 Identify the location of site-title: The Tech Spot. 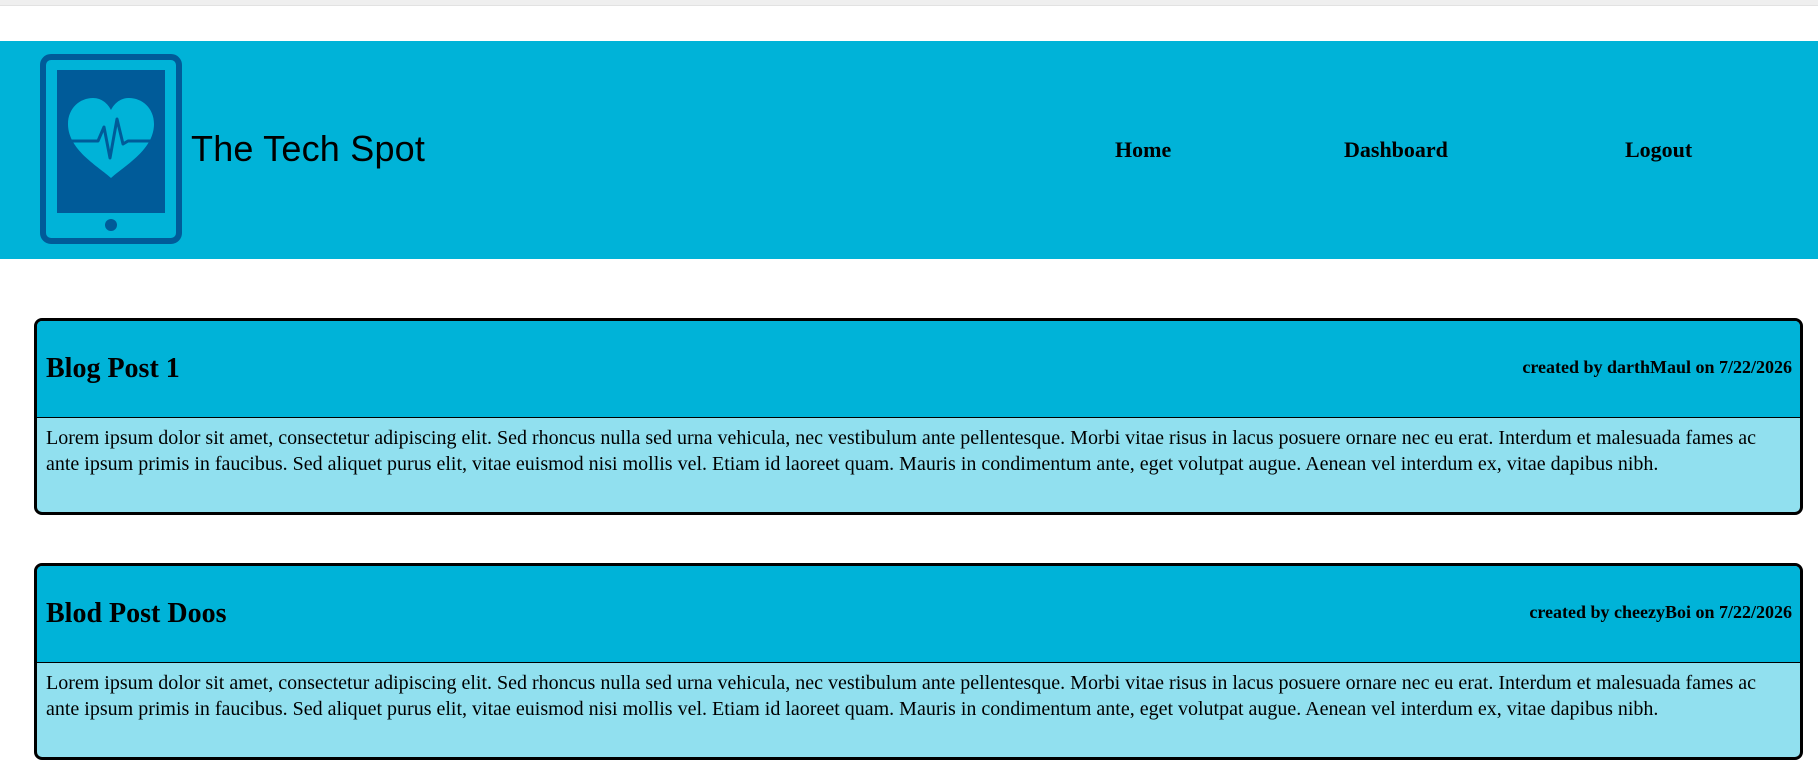
(308, 148).